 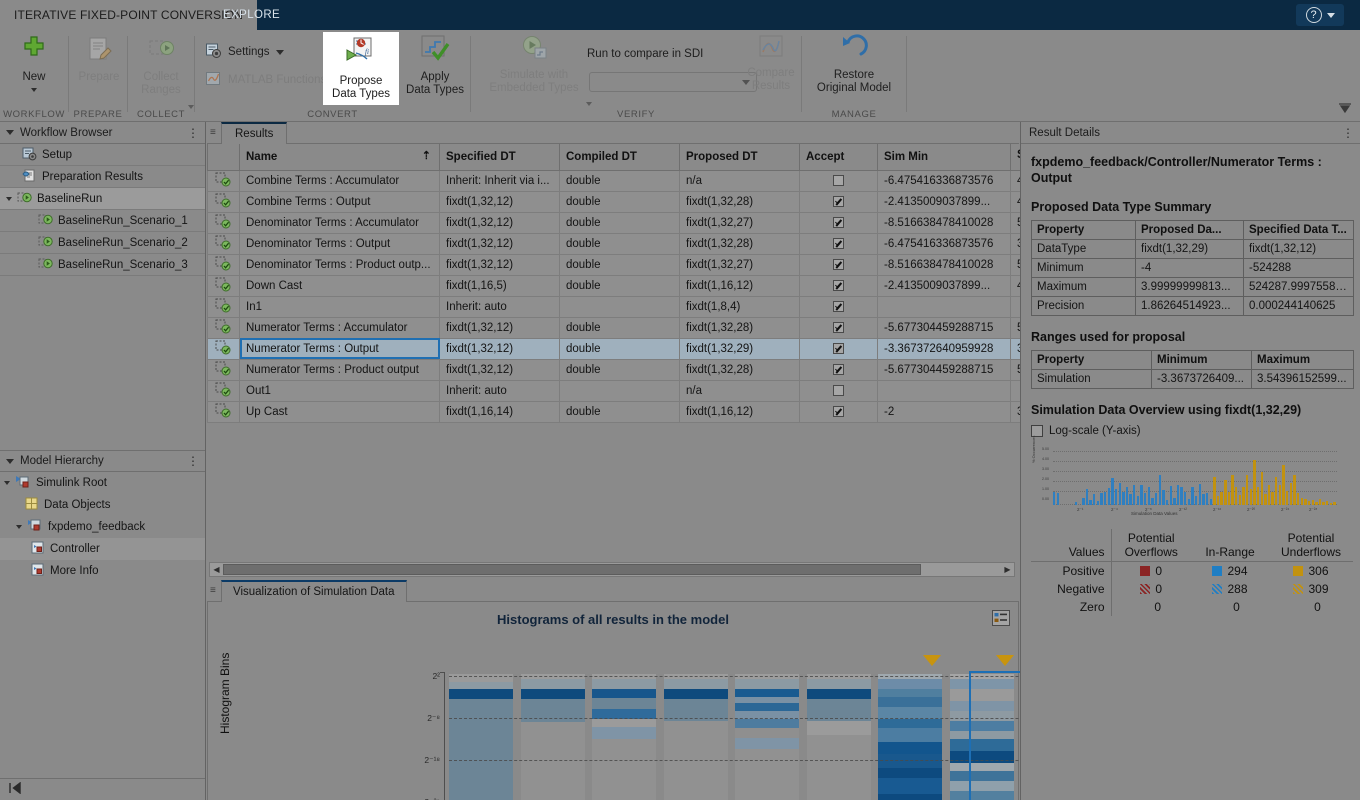 What do you see at coordinates (339, 180) in the screenshot?
I see `cell-name: Combine Terms : Accumulator` at bounding box center [339, 180].